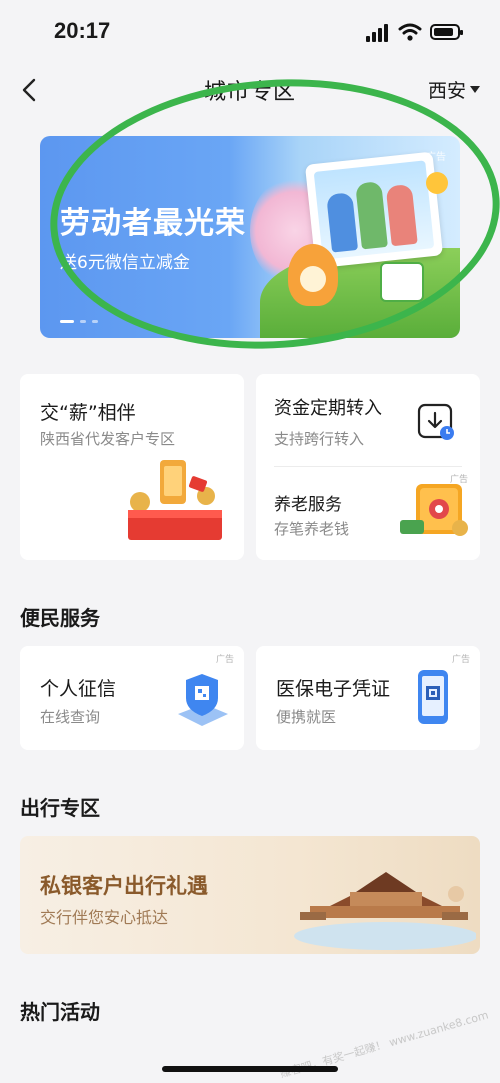  I want to click on section-heading-convenience: 便民服务, so click(60, 618).